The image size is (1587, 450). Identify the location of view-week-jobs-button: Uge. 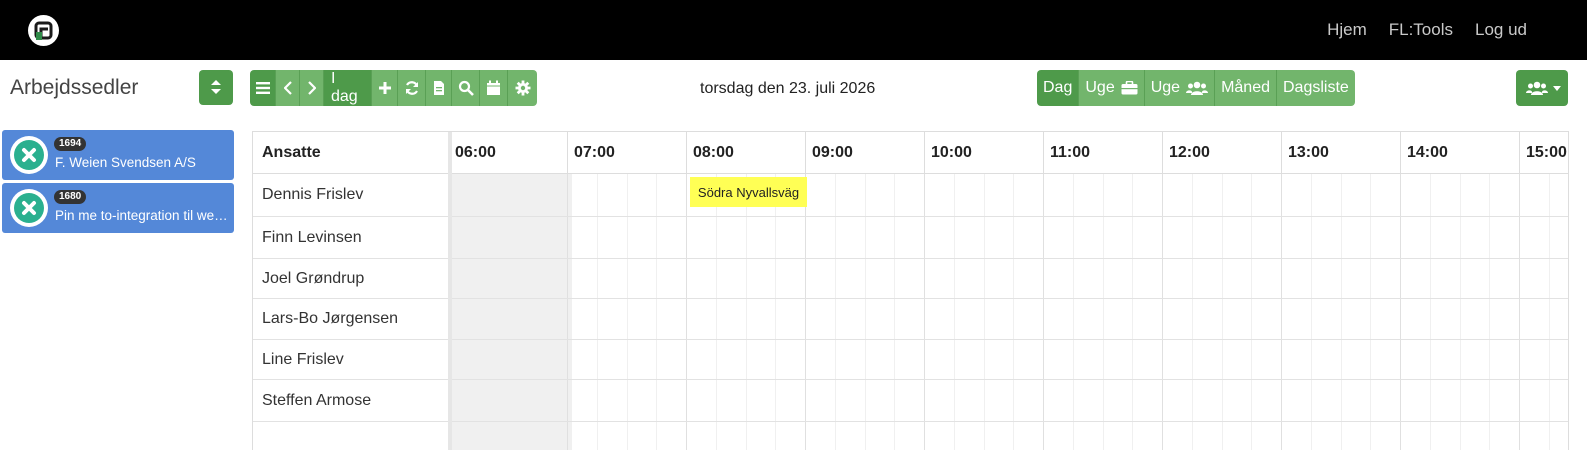
(1112, 88).